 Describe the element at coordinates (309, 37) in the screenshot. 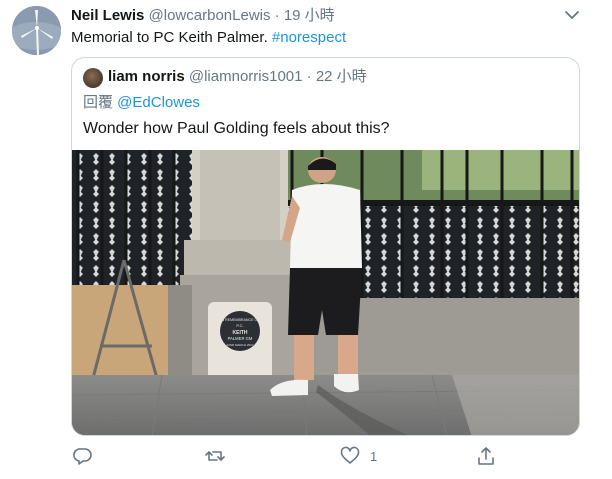

I see `hashtag-link: #norespect` at that location.